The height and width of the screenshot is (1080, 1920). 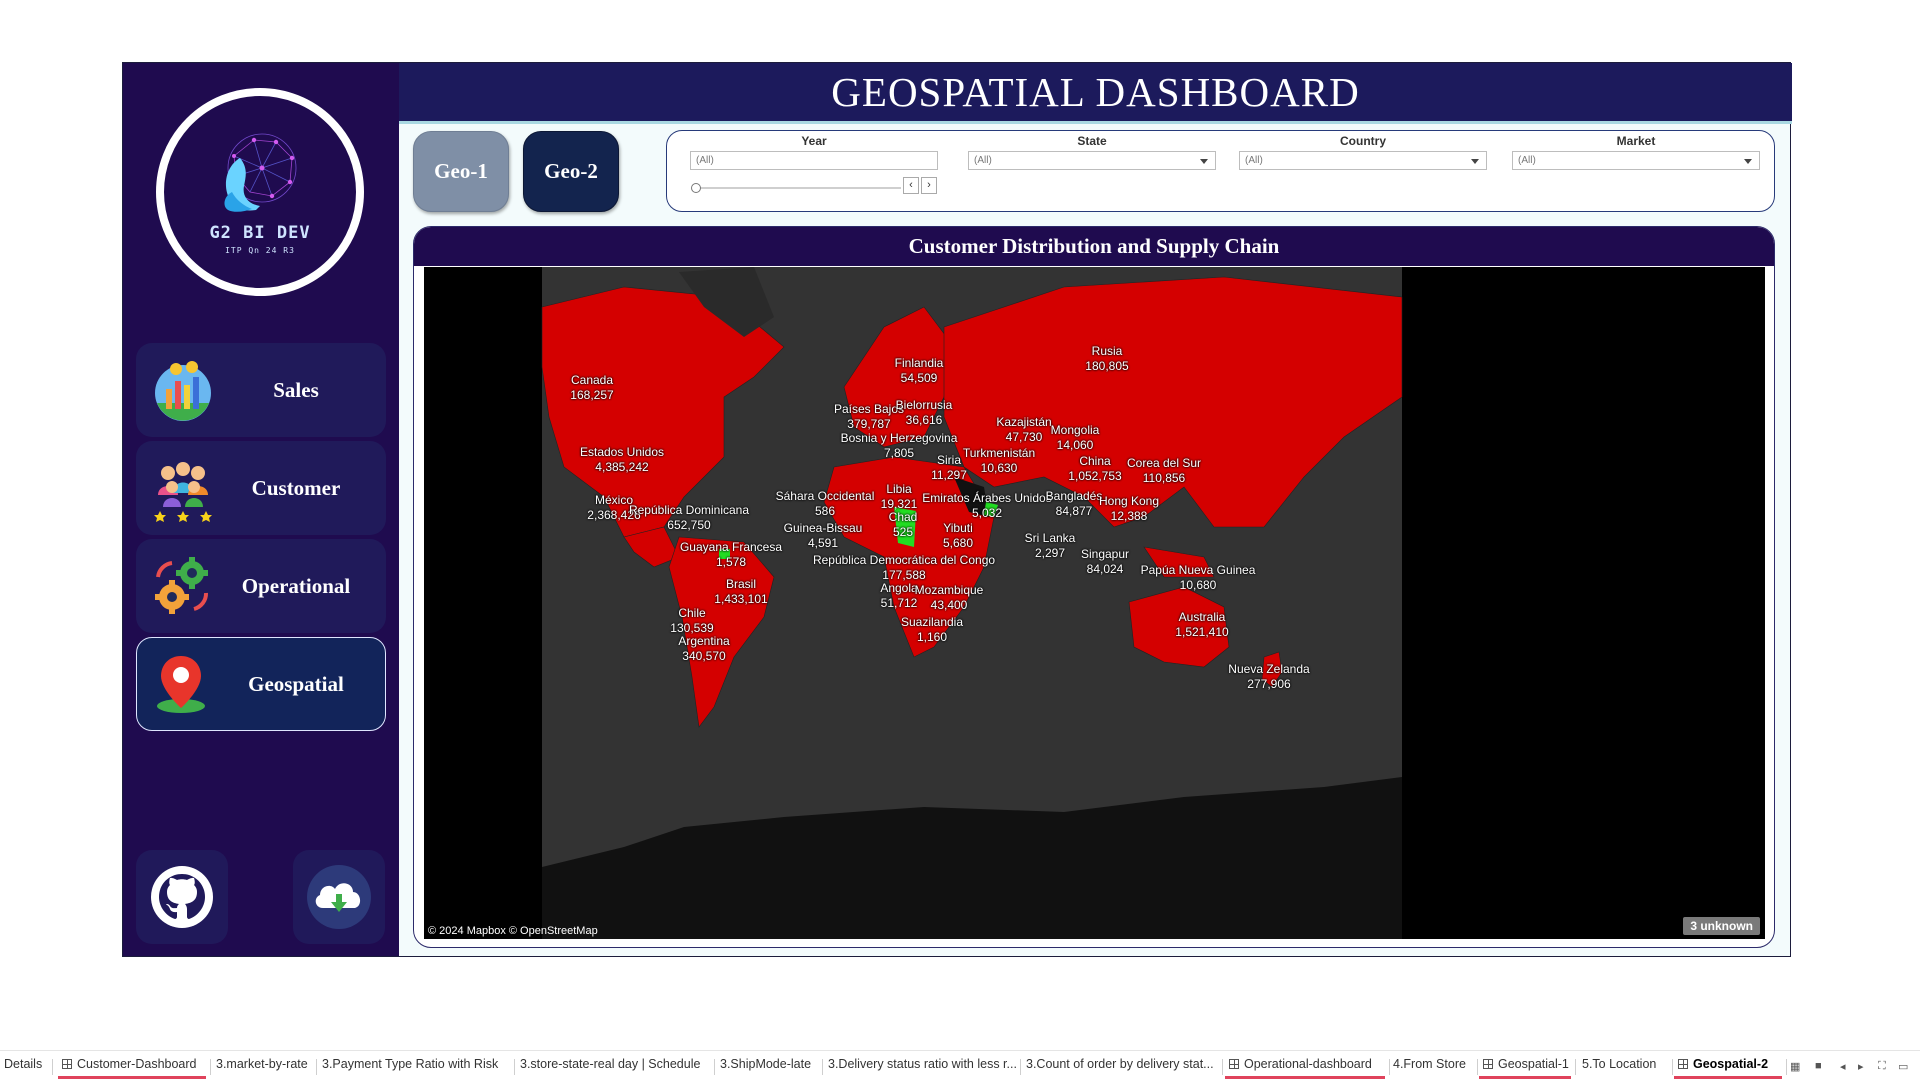 What do you see at coordinates (689, 518) in the screenshot?
I see `map-label: República Dominicana 652,750` at bounding box center [689, 518].